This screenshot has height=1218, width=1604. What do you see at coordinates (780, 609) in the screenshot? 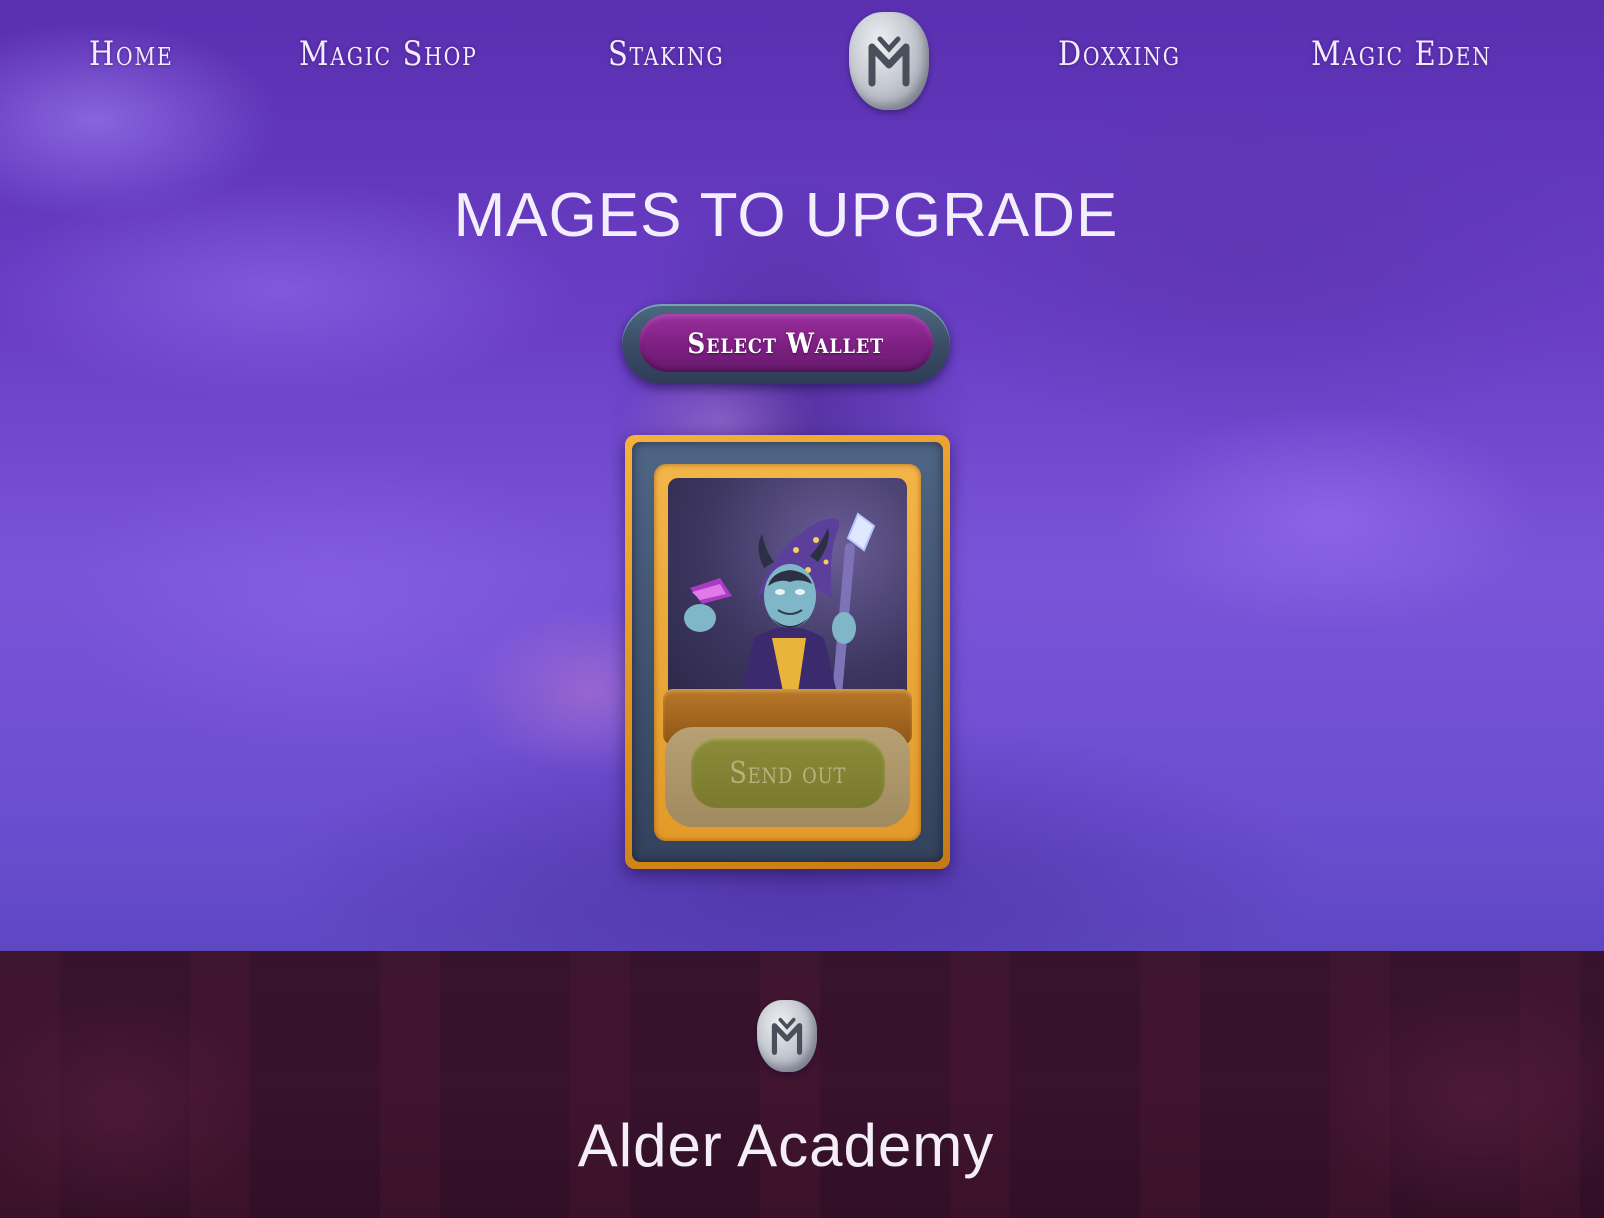
I see `mage-illustration` at bounding box center [780, 609].